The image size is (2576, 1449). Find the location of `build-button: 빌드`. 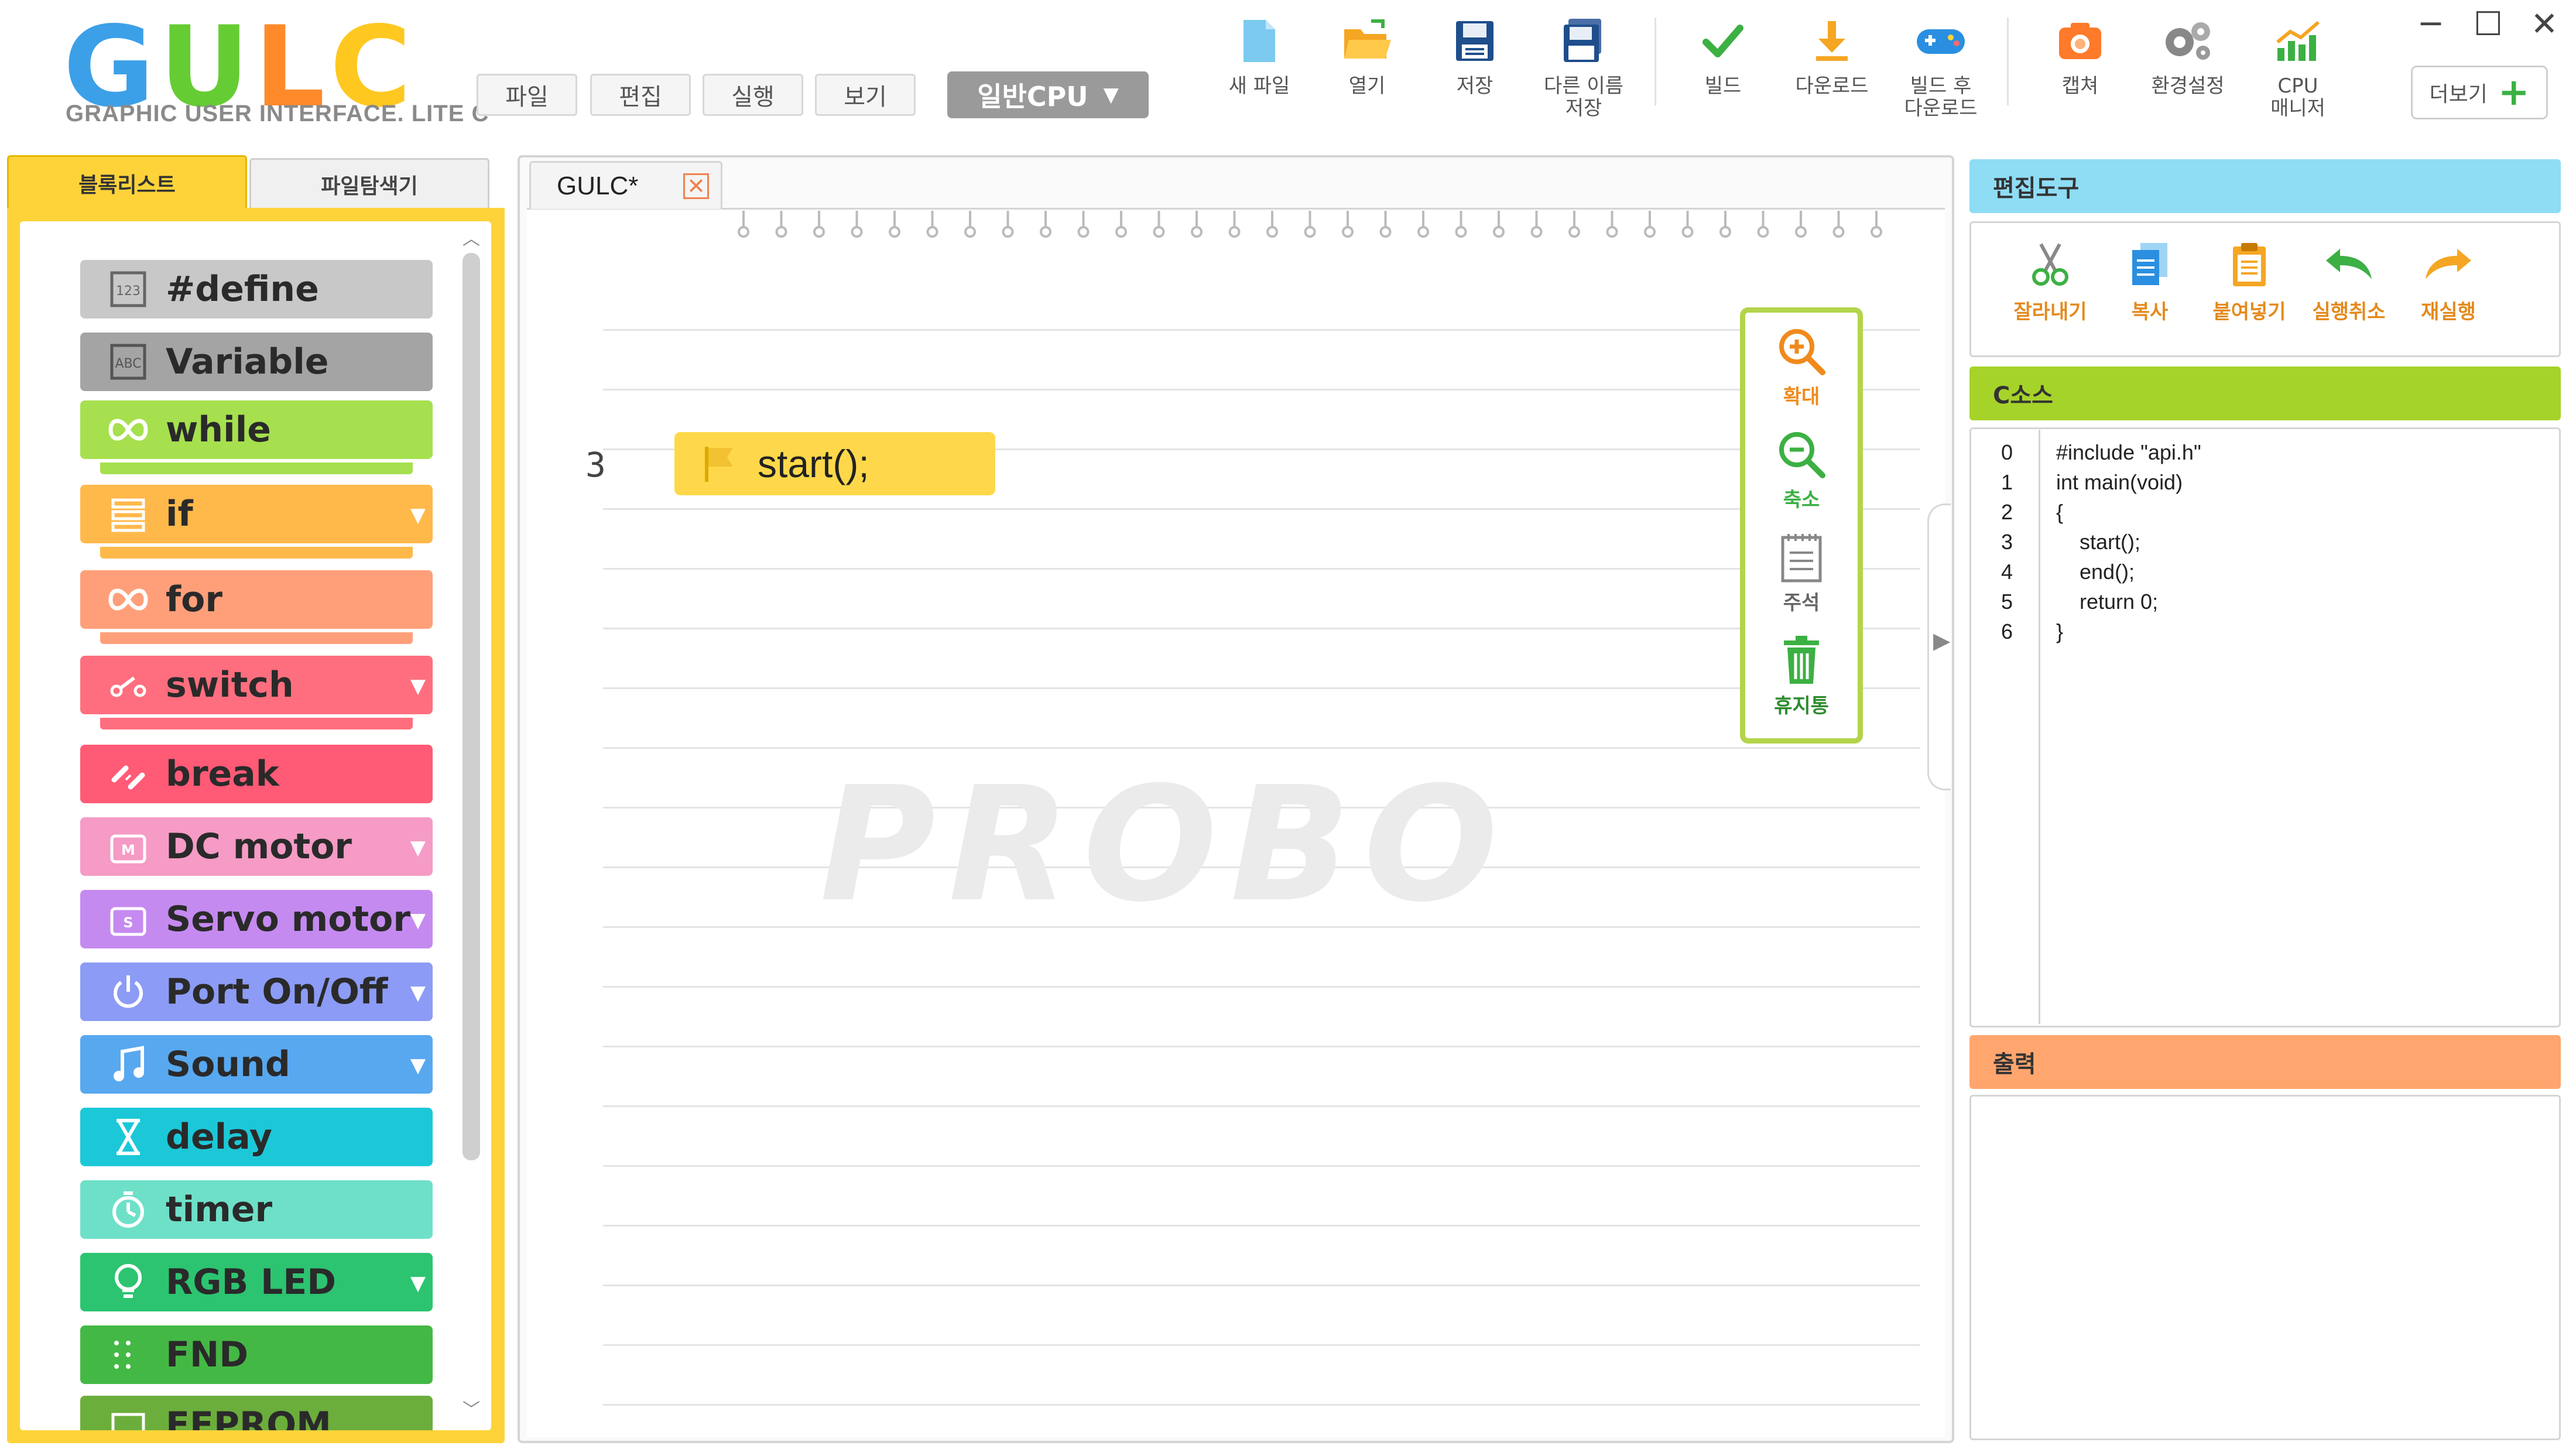

build-button: 빌드 is located at coordinates (1723, 67).